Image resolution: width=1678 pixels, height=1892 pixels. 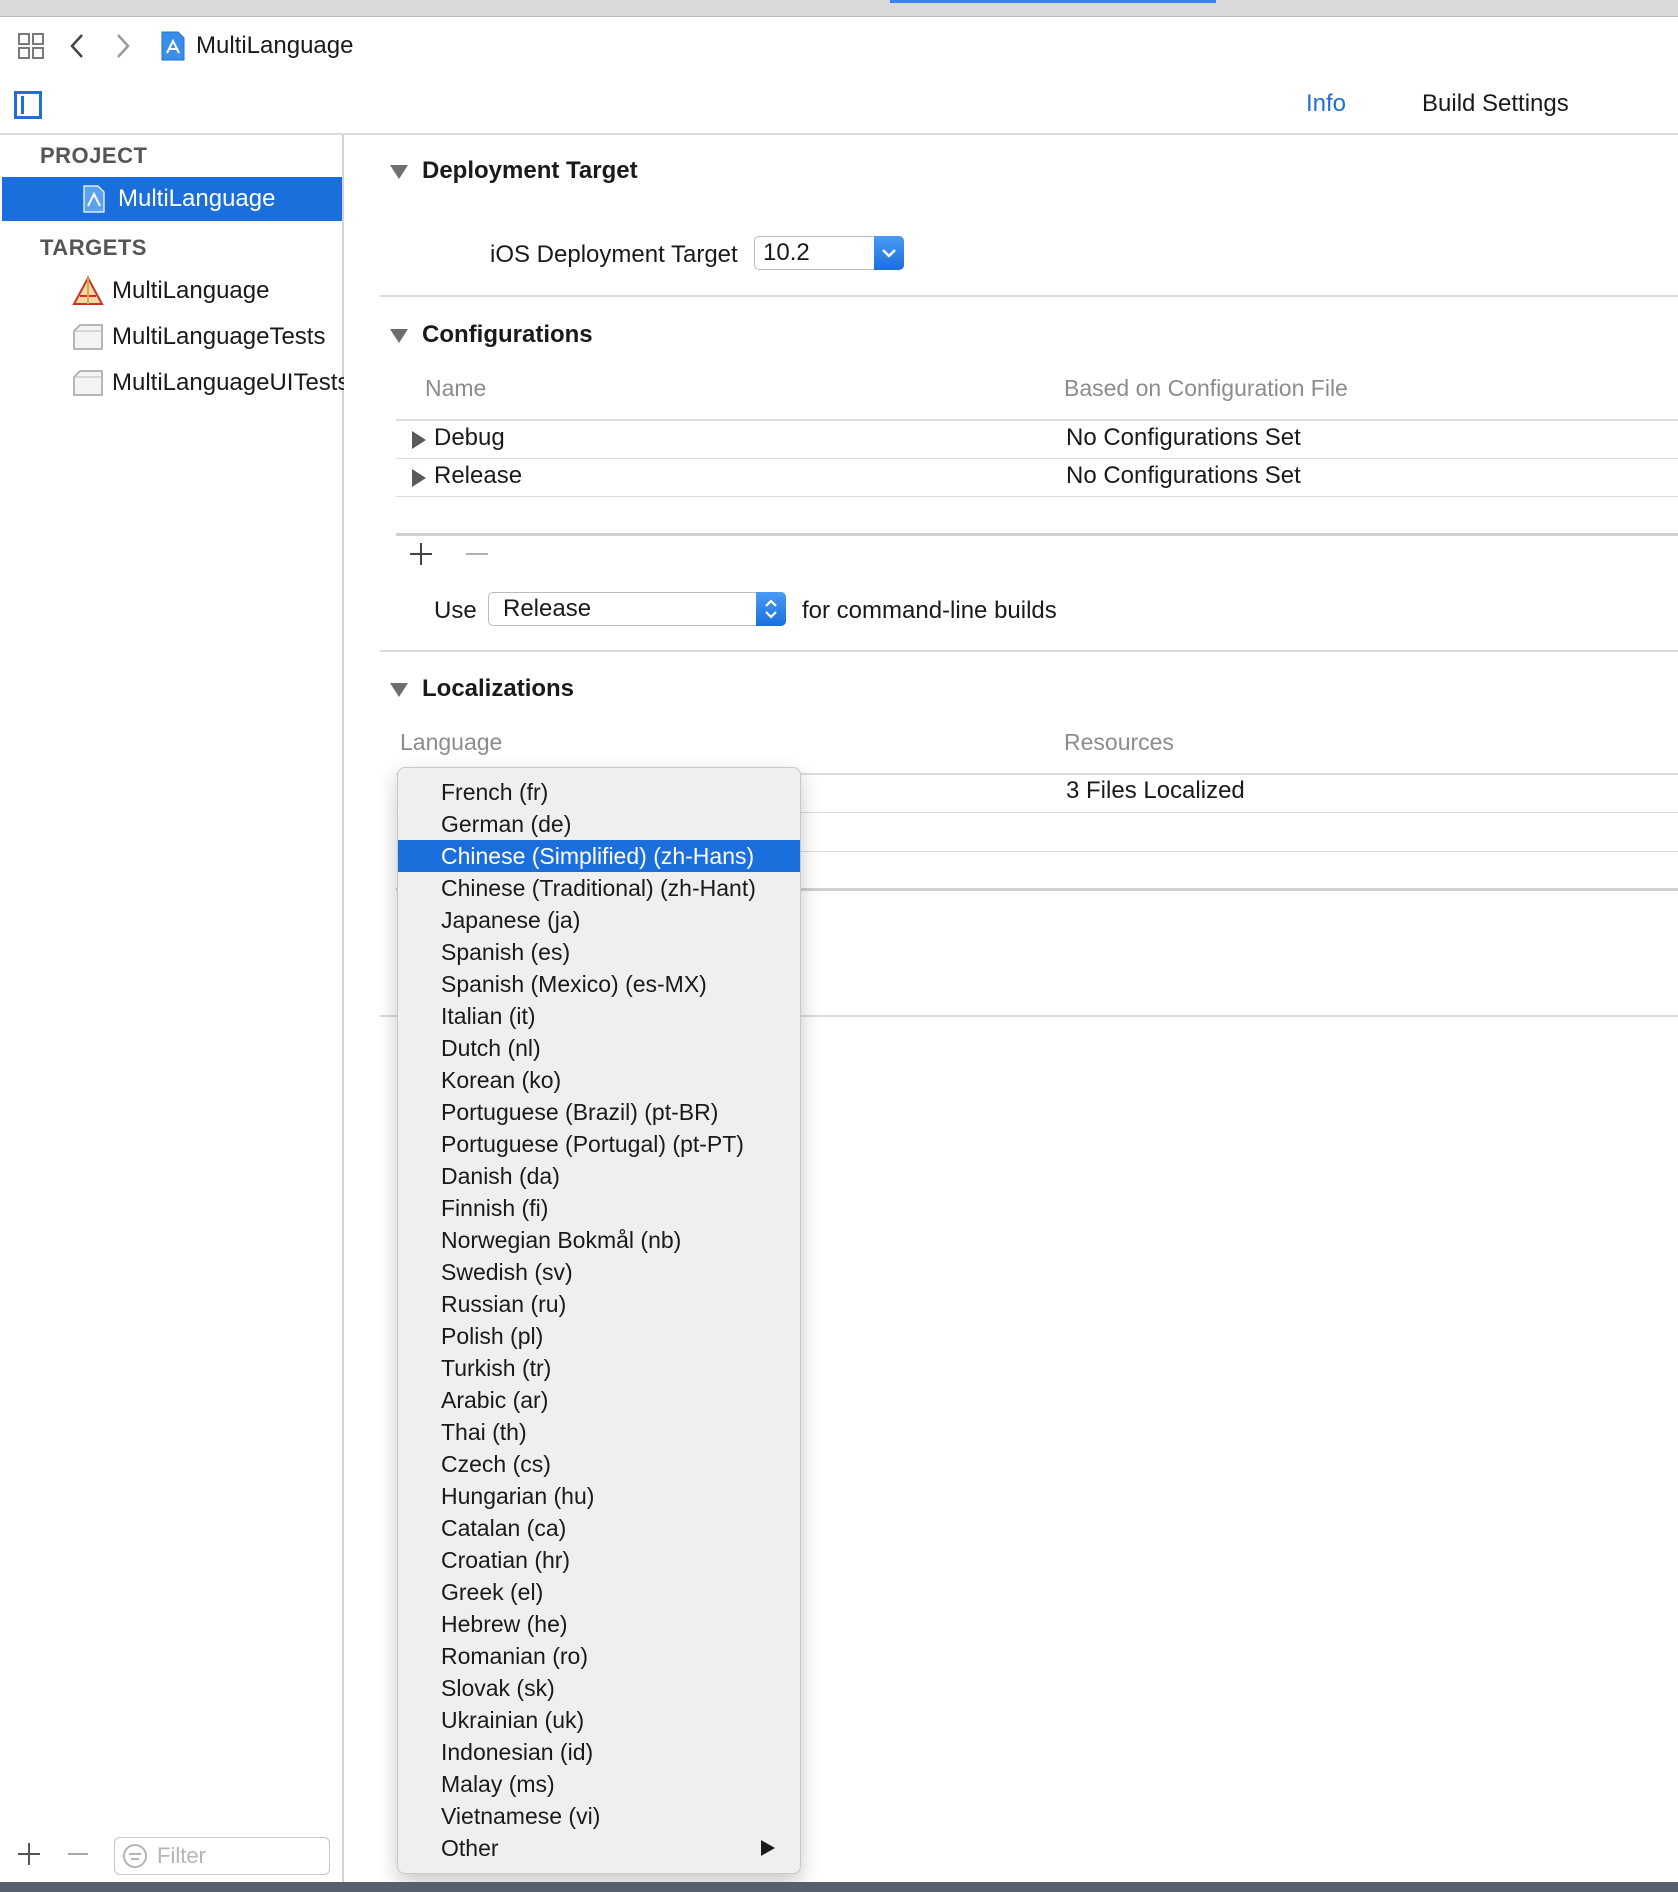 What do you see at coordinates (511, 920) in the screenshot?
I see `menu-item-label: Japanese (ja)` at bounding box center [511, 920].